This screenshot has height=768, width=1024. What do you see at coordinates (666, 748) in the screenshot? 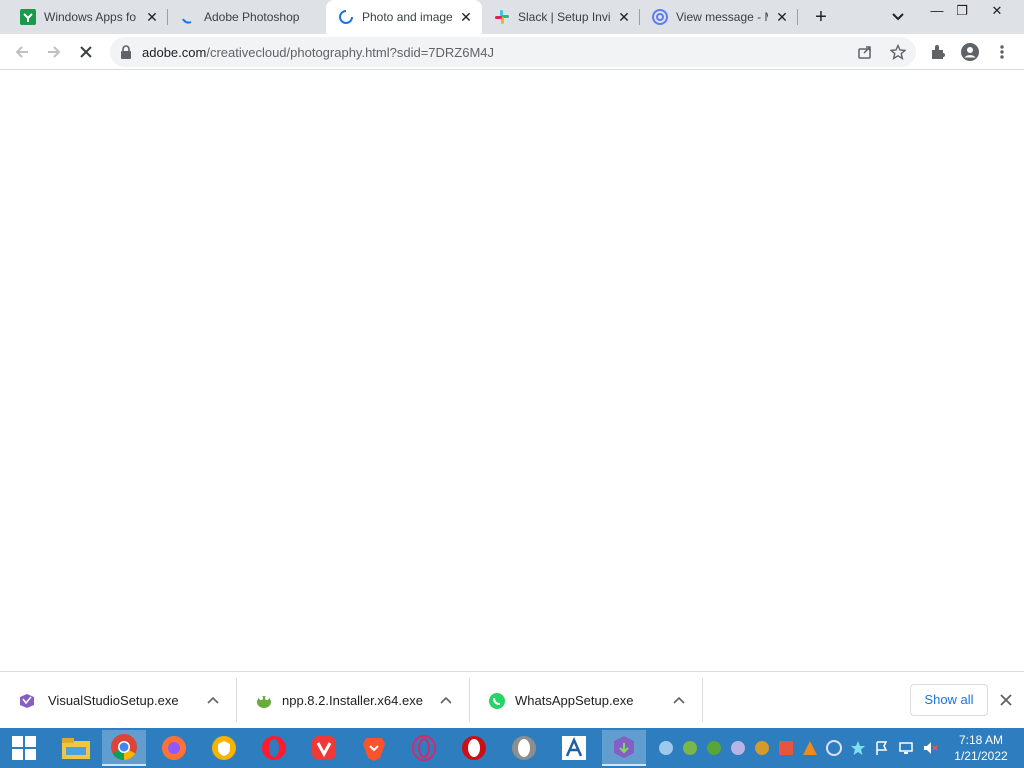
I see `skype-icon` at bounding box center [666, 748].